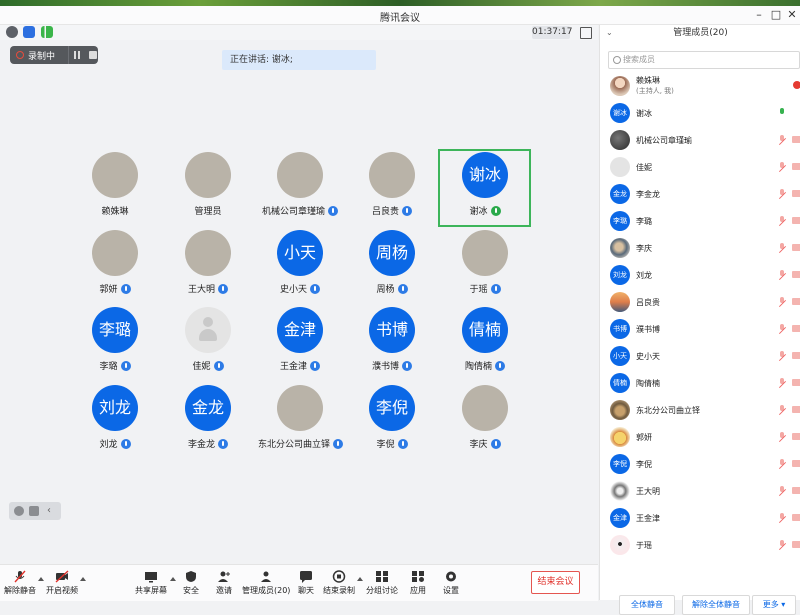 The image size is (800, 615). What do you see at coordinates (700, 86) in the screenshot?
I see `member-row: 赖姝琳 (主持人, 我)` at bounding box center [700, 86].